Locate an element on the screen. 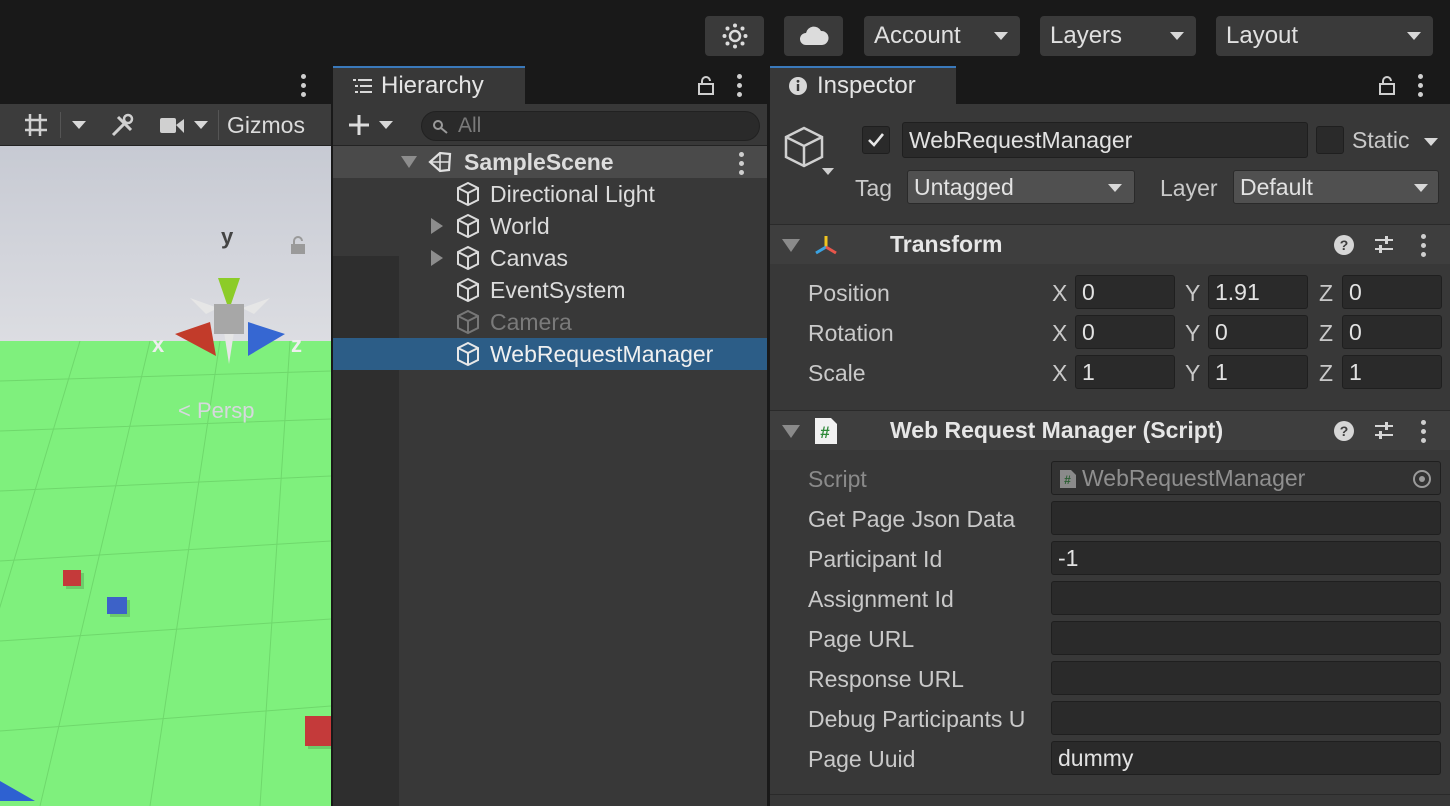 The width and height of the screenshot is (1450, 806). scene-tabbar is located at coordinates (165, 85).